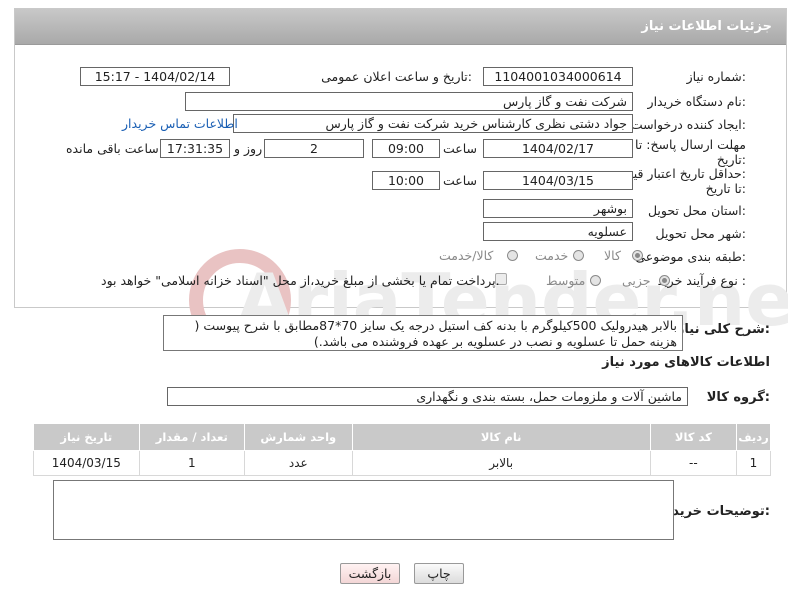  I want to click on goods-group-label: گروه کالا:, so click(738, 397).